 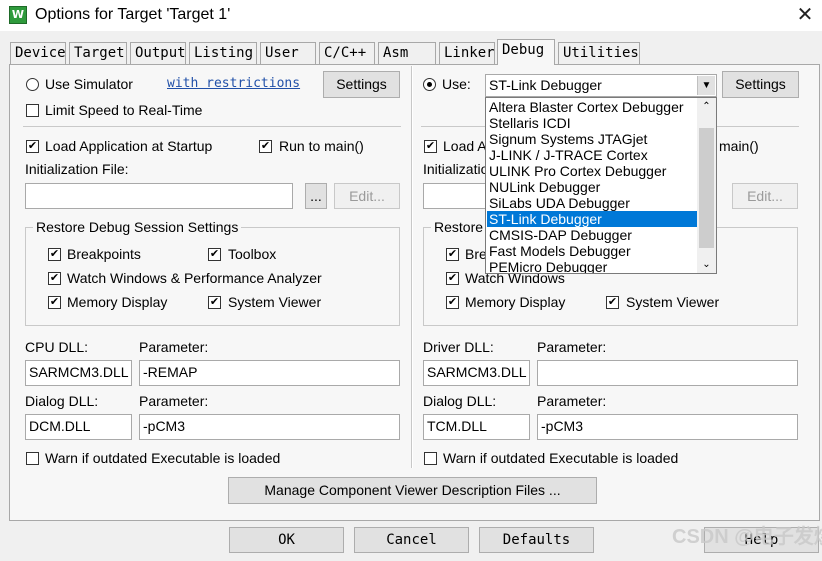 I want to click on cpu-dll-label: CPU DLL:, so click(x=57, y=347).